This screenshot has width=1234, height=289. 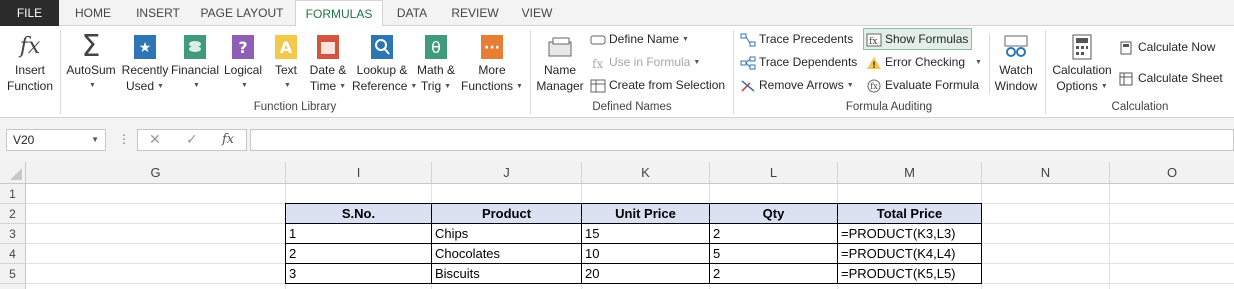 What do you see at coordinates (537, 13) in the screenshot?
I see `tab-view: VIEW` at bounding box center [537, 13].